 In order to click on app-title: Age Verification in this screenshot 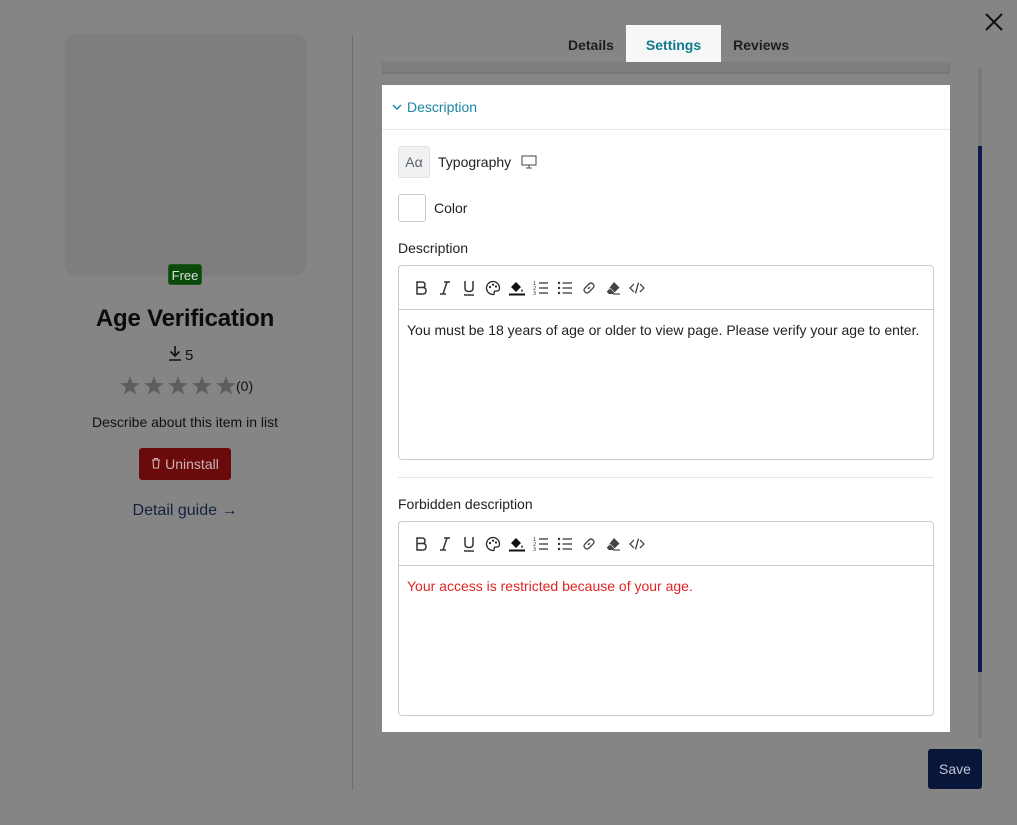, I will do `click(185, 318)`.